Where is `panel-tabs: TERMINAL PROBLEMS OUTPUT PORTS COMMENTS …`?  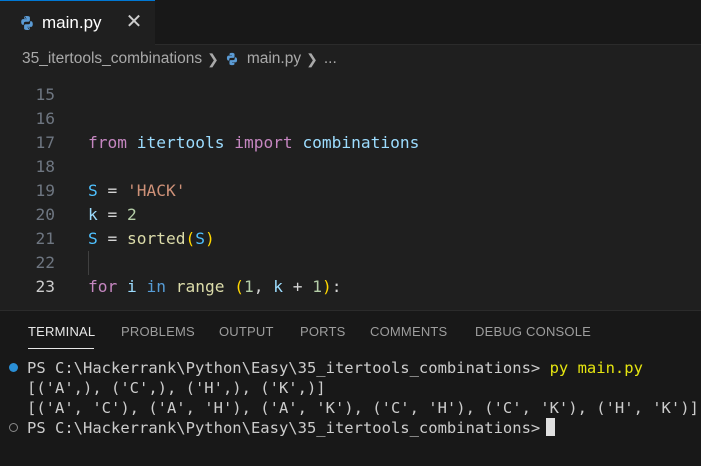 panel-tabs: TERMINAL PROBLEMS OUTPUT PORTS COMMENTS … is located at coordinates (350, 333).